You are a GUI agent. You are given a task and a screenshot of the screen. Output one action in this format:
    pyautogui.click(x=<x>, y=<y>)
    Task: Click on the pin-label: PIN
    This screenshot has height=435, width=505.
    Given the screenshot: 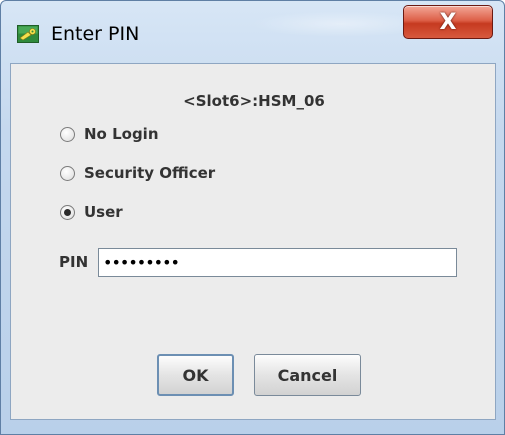 What is the action you would take?
    pyautogui.click(x=74, y=262)
    